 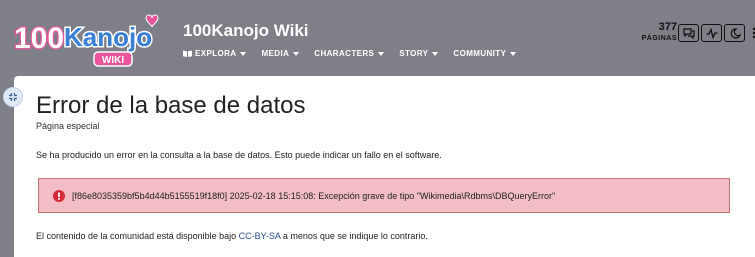 What do you see at coordinates (354, 236) in the screenshot?
I see `license-text-after: a menos que se indique lo contrario.` at bounding box center [354, 236].